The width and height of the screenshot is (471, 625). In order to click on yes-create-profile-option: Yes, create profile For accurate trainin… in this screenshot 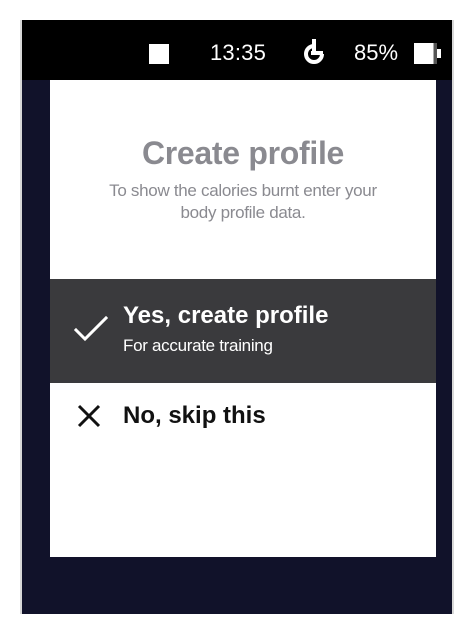, I will do `click(243, 331)`.